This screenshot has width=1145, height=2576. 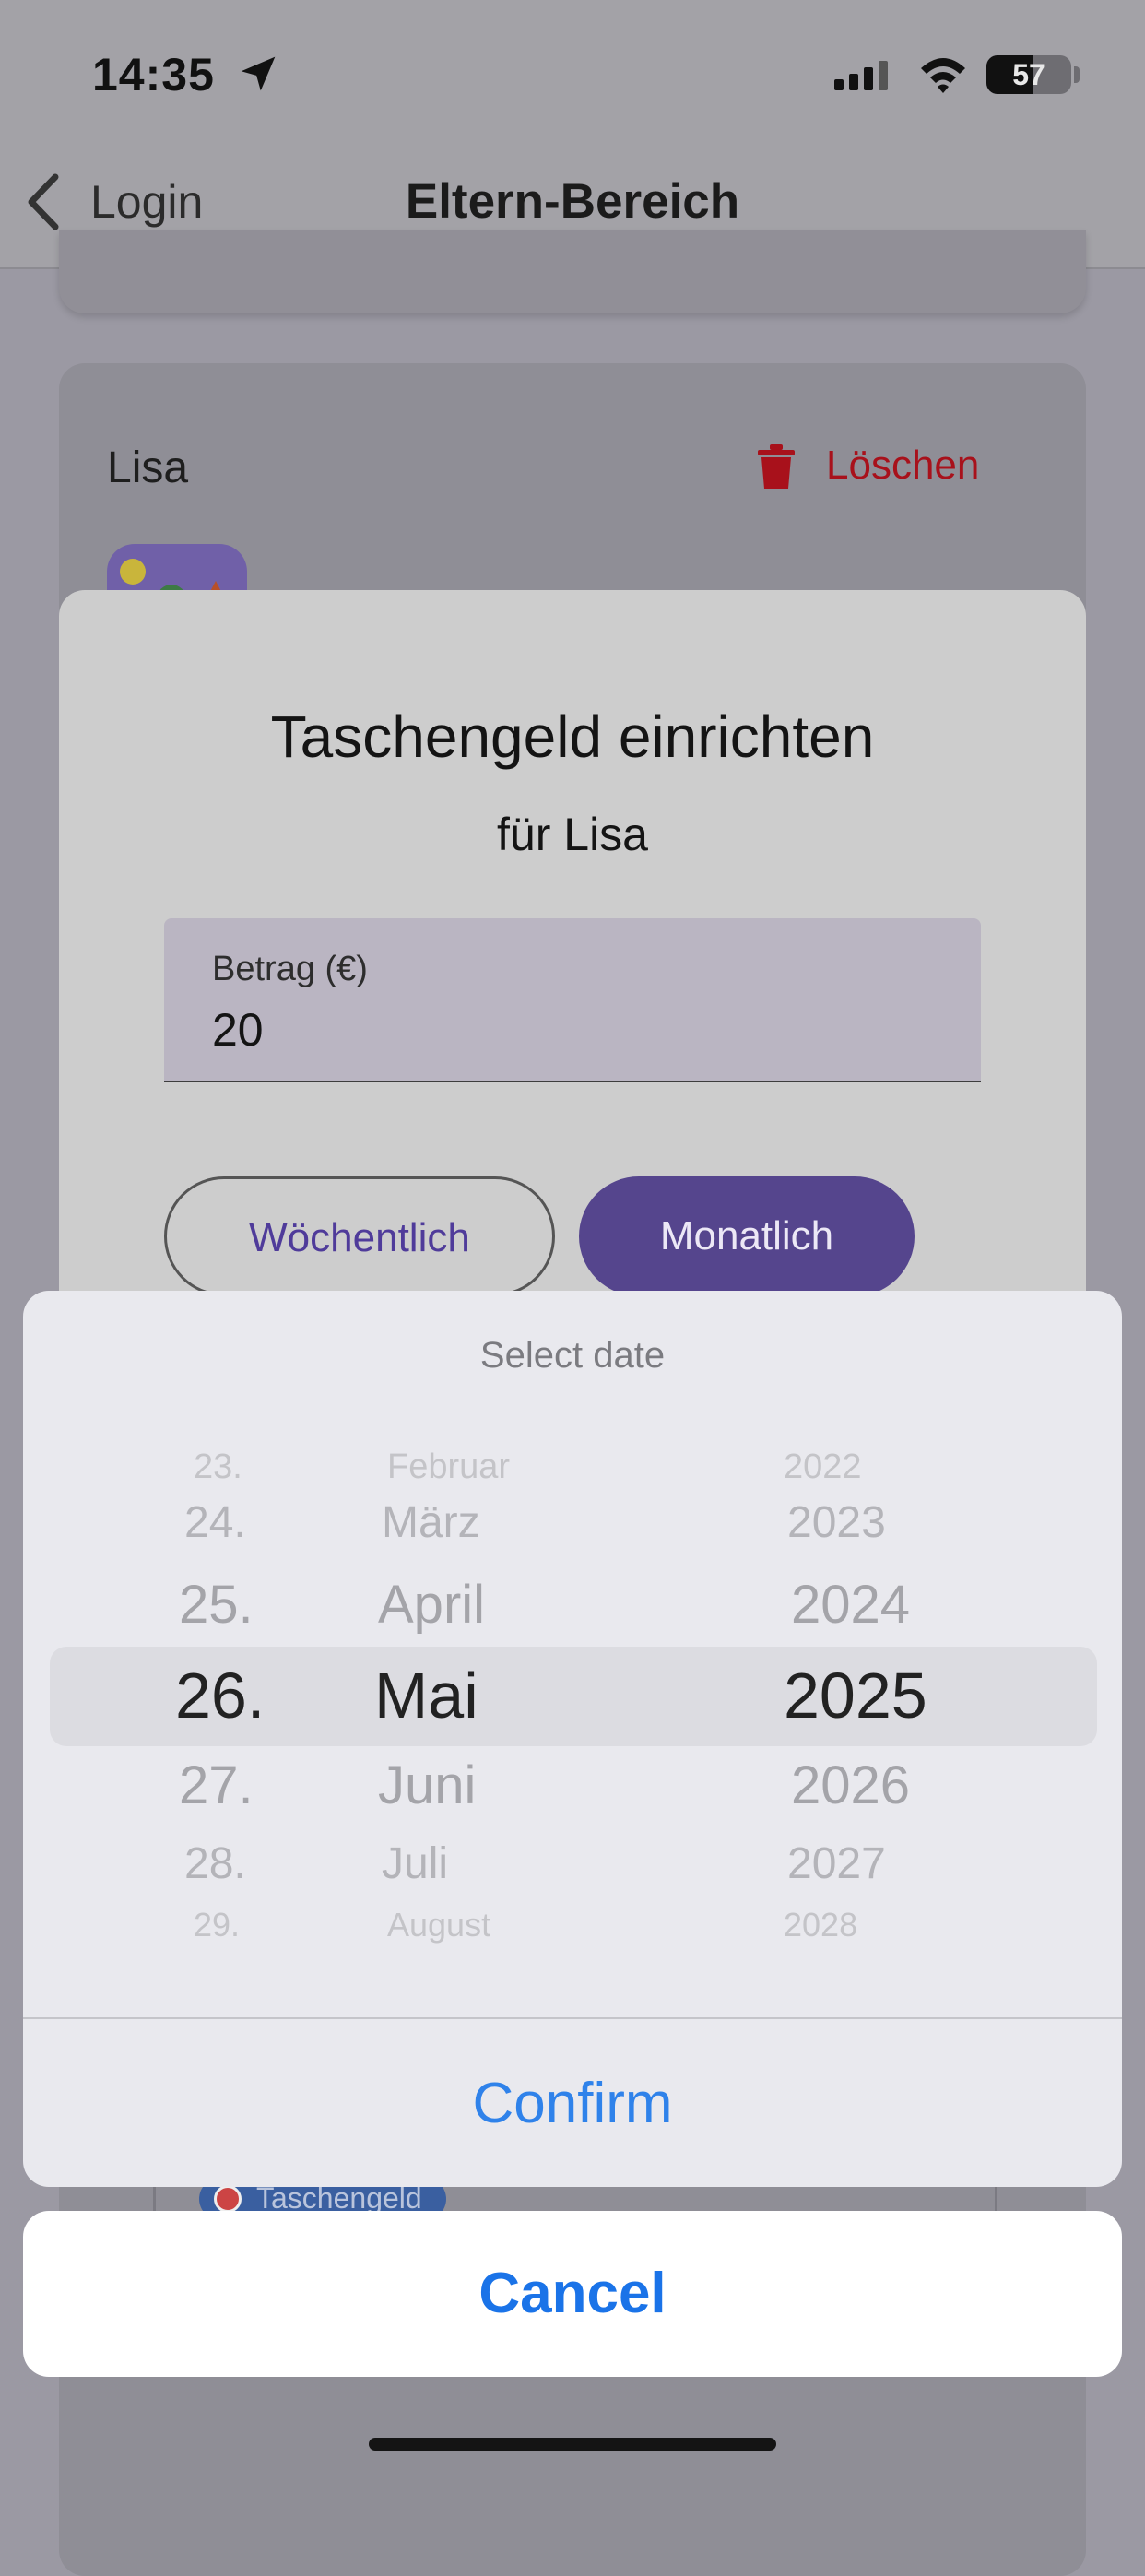 What do you see at coordinates (1028, 74) in the screenshot?
I see `battery-percentage: 57` at bounding box center [1028, 74].